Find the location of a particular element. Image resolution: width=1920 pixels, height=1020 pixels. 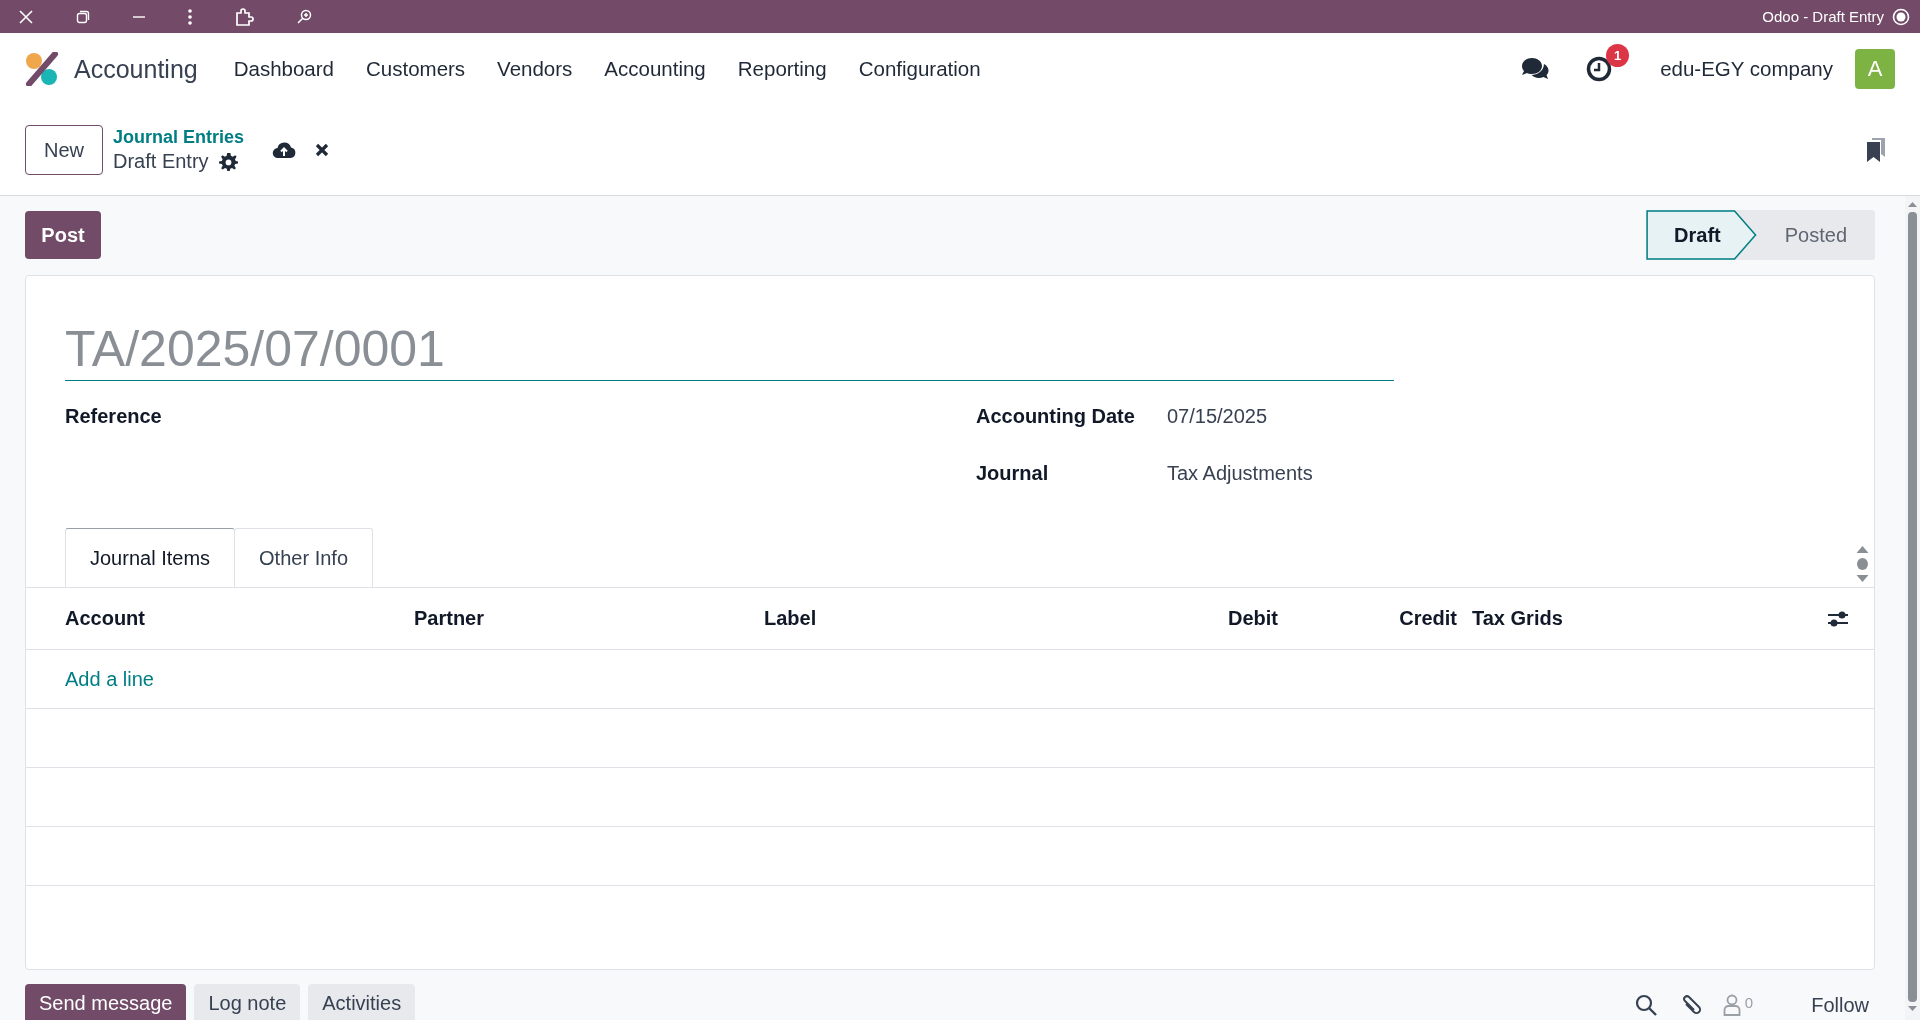

search-icon is located at coordinates (1645, 1005).